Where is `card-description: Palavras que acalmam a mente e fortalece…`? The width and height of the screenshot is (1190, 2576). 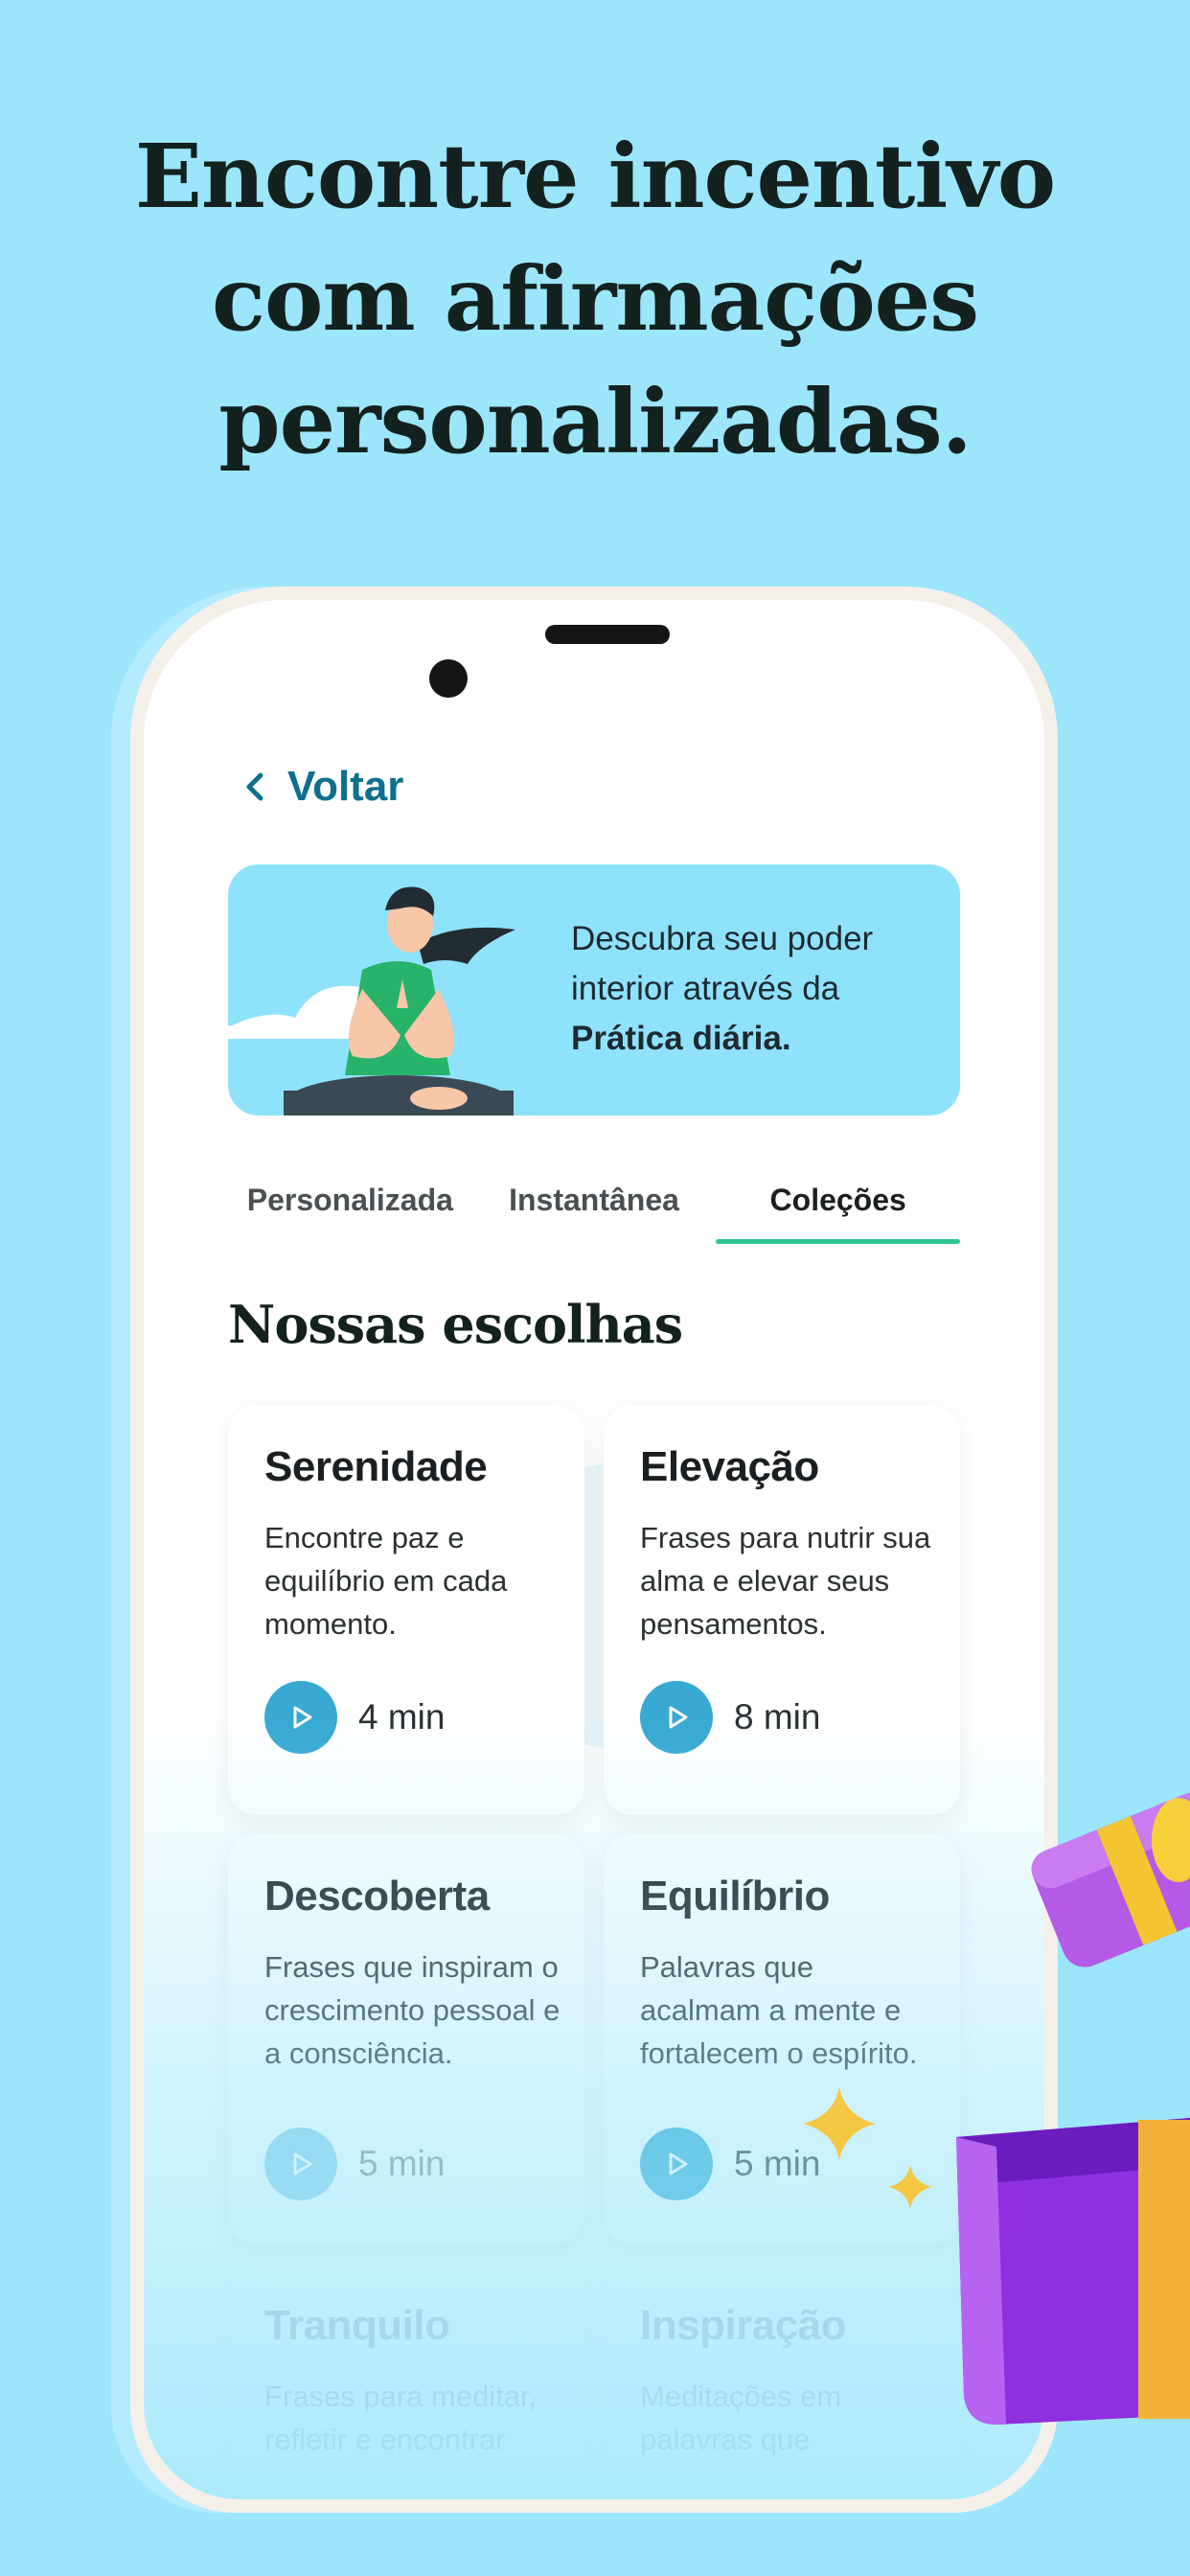 card-description: Palavras que acalmam a mente e fortalece… is located at coordinates (779, 2010).